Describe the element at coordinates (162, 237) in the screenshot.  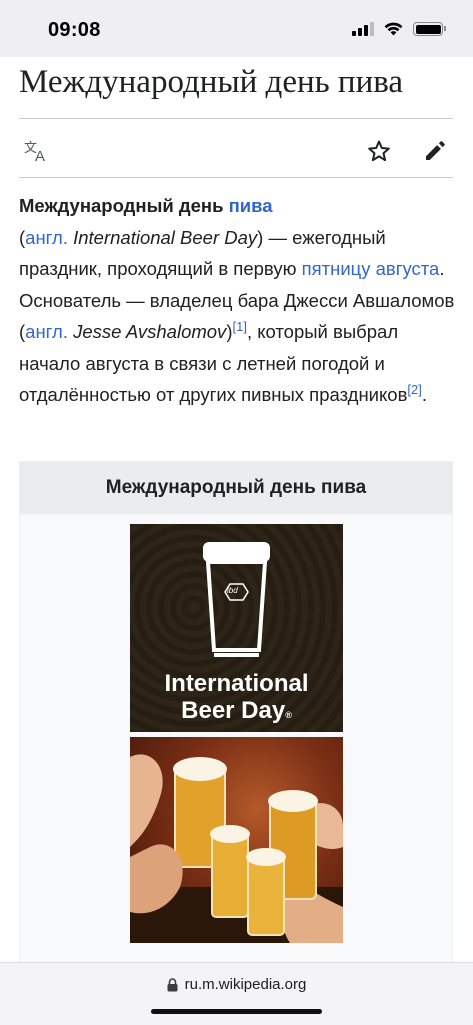
I see `intro-english-name: International Beer Day` at that location.